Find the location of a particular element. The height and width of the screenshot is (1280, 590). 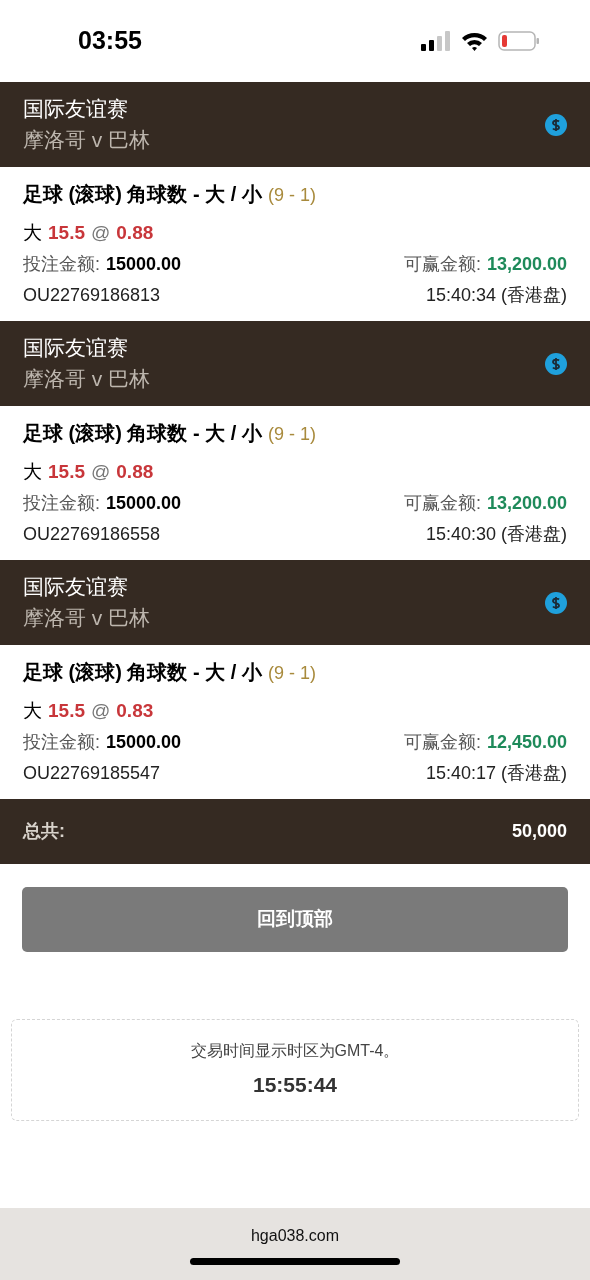

current-time: 15:55:44 is located at coordinates (295, 1085).